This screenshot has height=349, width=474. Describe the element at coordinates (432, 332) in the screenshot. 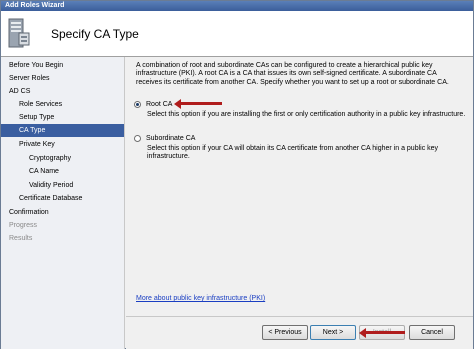

I see `cancel-button: Cancel` at that location.